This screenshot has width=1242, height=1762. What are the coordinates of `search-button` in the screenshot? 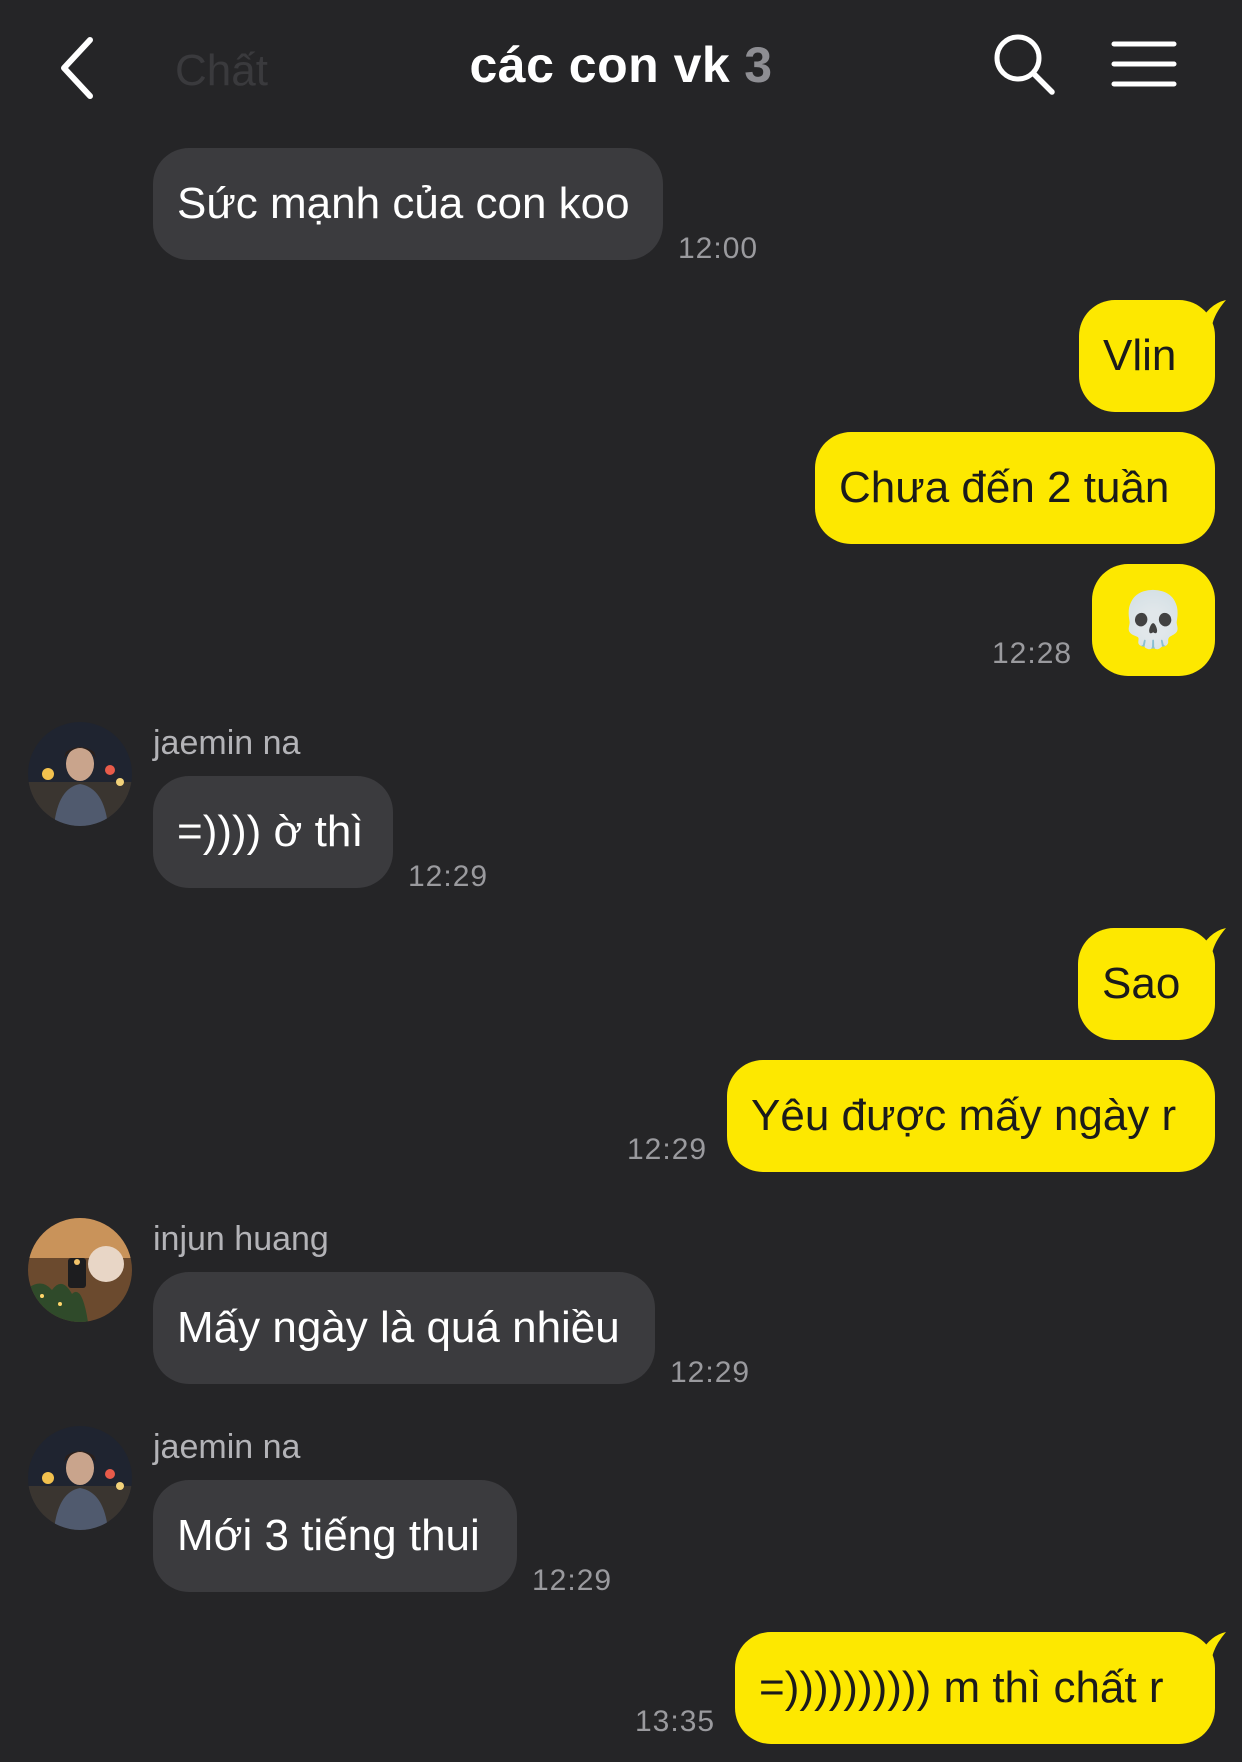 It's located at (1025, 65).